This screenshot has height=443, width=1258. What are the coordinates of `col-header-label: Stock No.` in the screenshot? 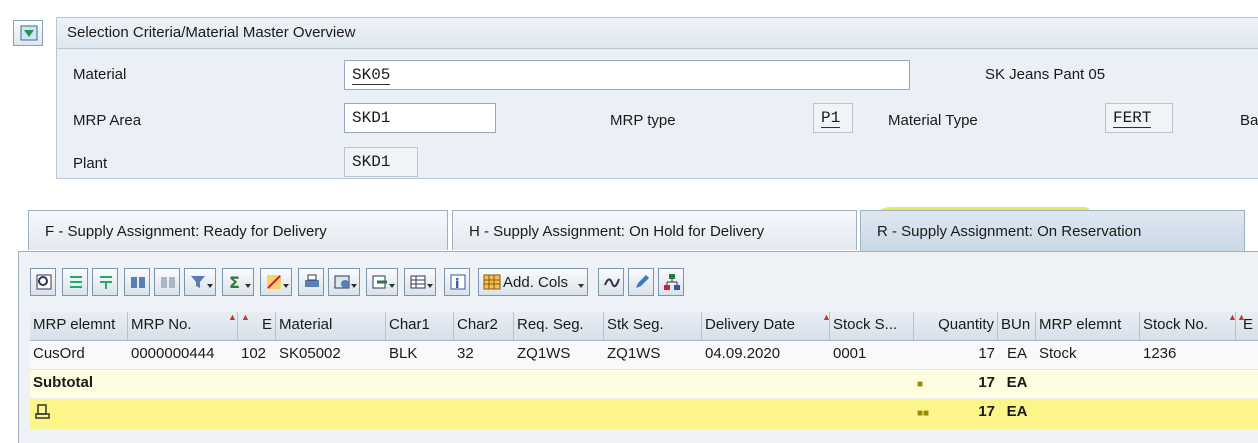 It's located at (1176, 324).